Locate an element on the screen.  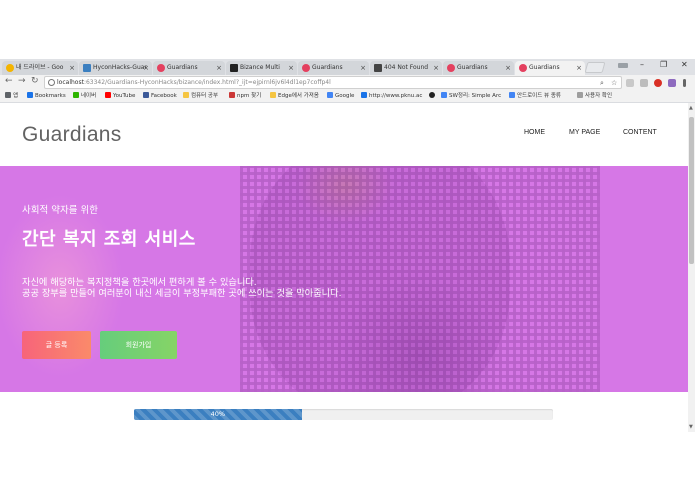
scroll-up-icon: ▲ is located at coordinates (691, 108).